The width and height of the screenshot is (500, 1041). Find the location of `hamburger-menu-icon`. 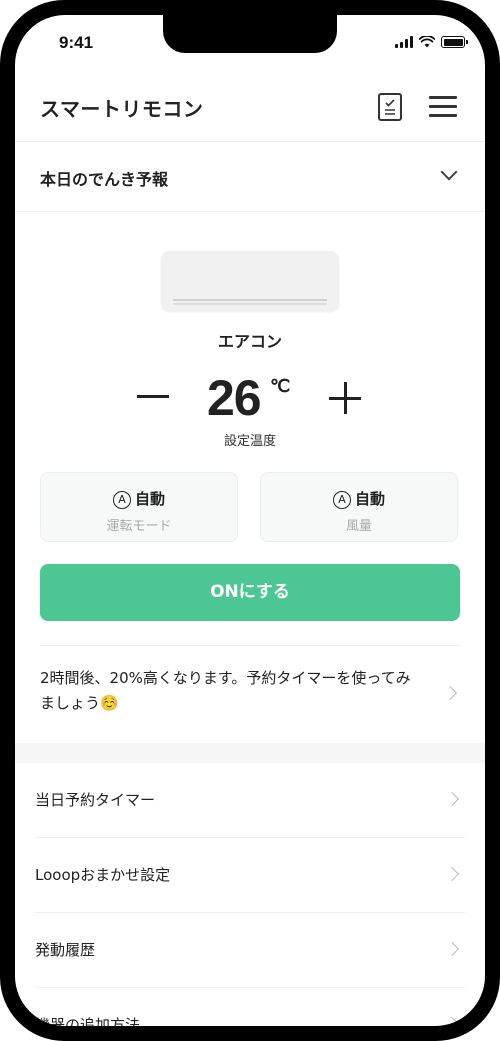

hamburger-menu-icon is located at coordinates (443, 107).